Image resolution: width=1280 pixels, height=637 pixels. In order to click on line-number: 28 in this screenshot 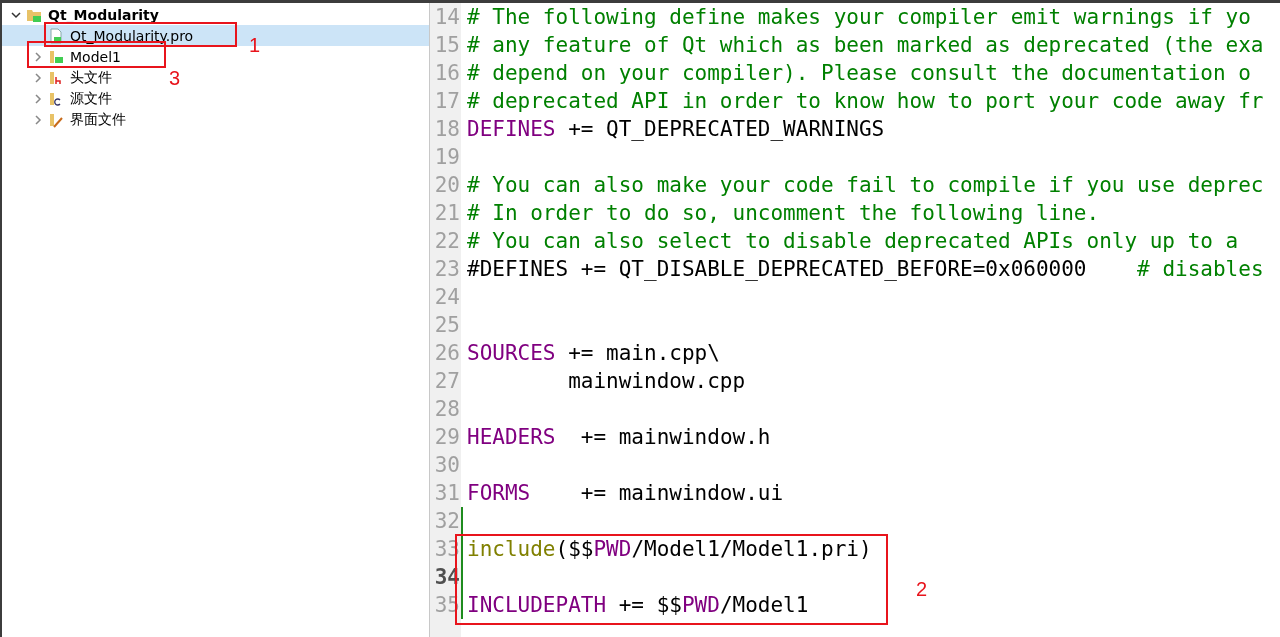, I will do `click(447, 409)`.